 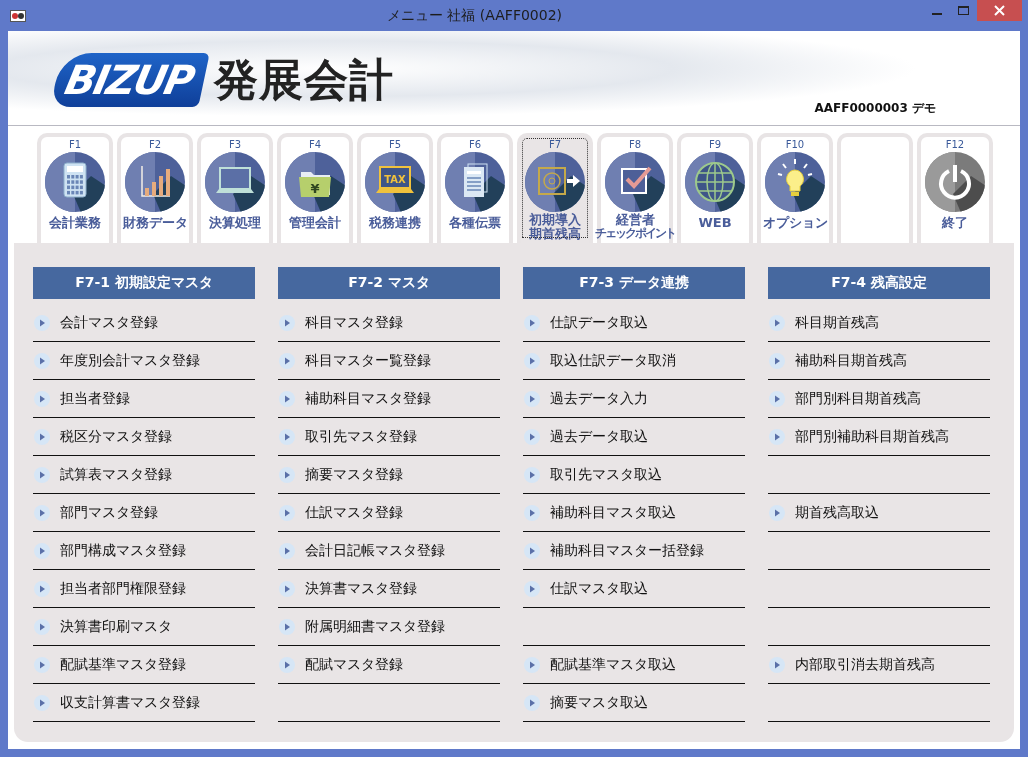 I want to click on menu-item: 仕訳データ取込, so click(x=585, y=322).